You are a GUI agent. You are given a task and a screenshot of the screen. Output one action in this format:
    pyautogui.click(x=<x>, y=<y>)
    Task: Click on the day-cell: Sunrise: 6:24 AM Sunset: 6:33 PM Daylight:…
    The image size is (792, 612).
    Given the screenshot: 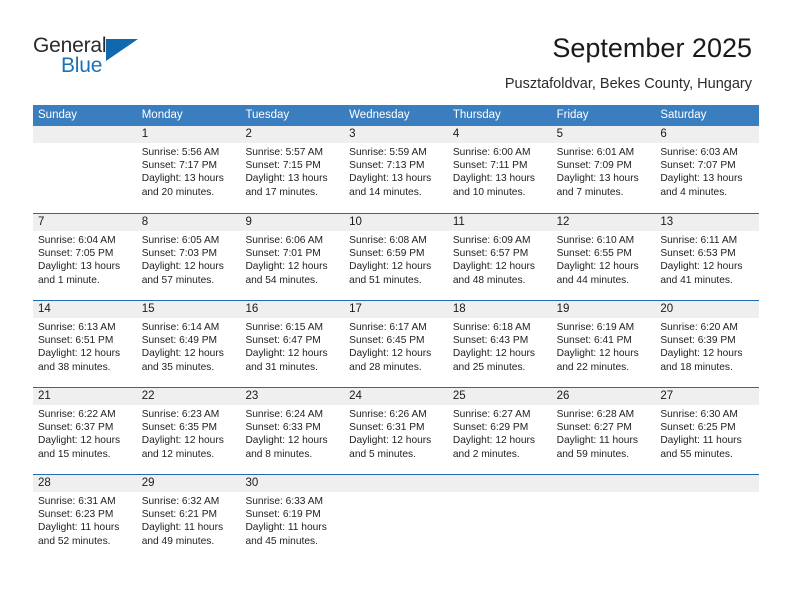 What is the action you would take?
    pyautogui.click(x=292, y=439)
    